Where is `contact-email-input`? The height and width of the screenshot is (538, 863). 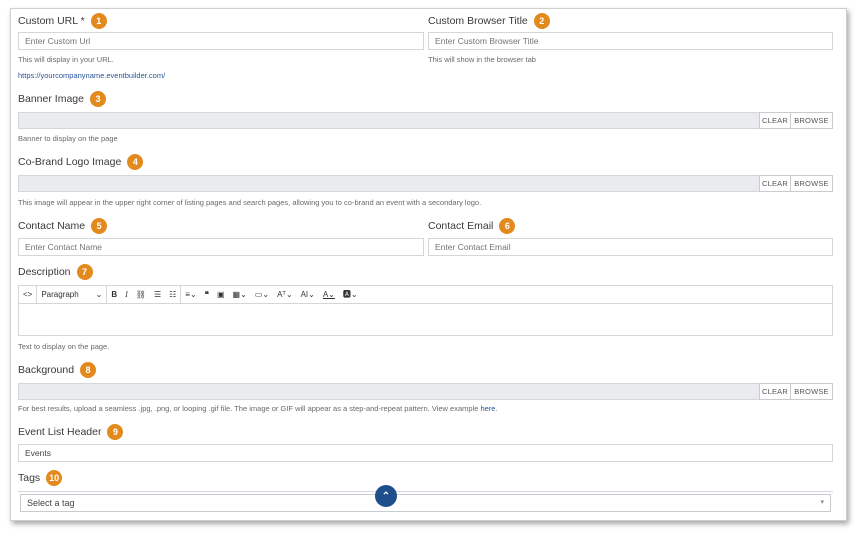
contact-email-input is located at coordinates (630, 247).